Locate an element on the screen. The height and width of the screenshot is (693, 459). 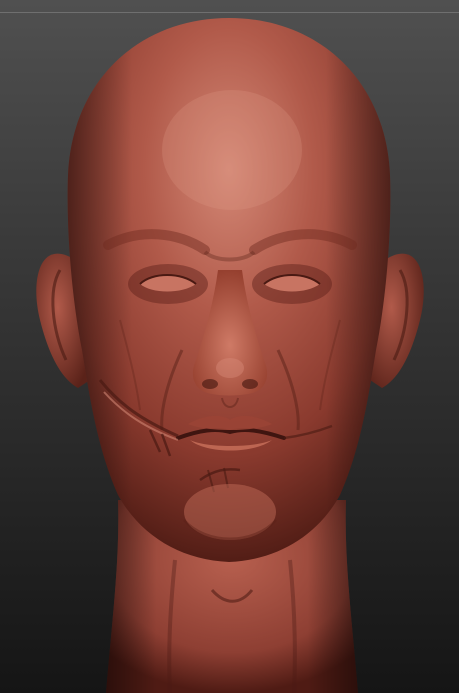
right-eye is located at coordinates (292, 284).